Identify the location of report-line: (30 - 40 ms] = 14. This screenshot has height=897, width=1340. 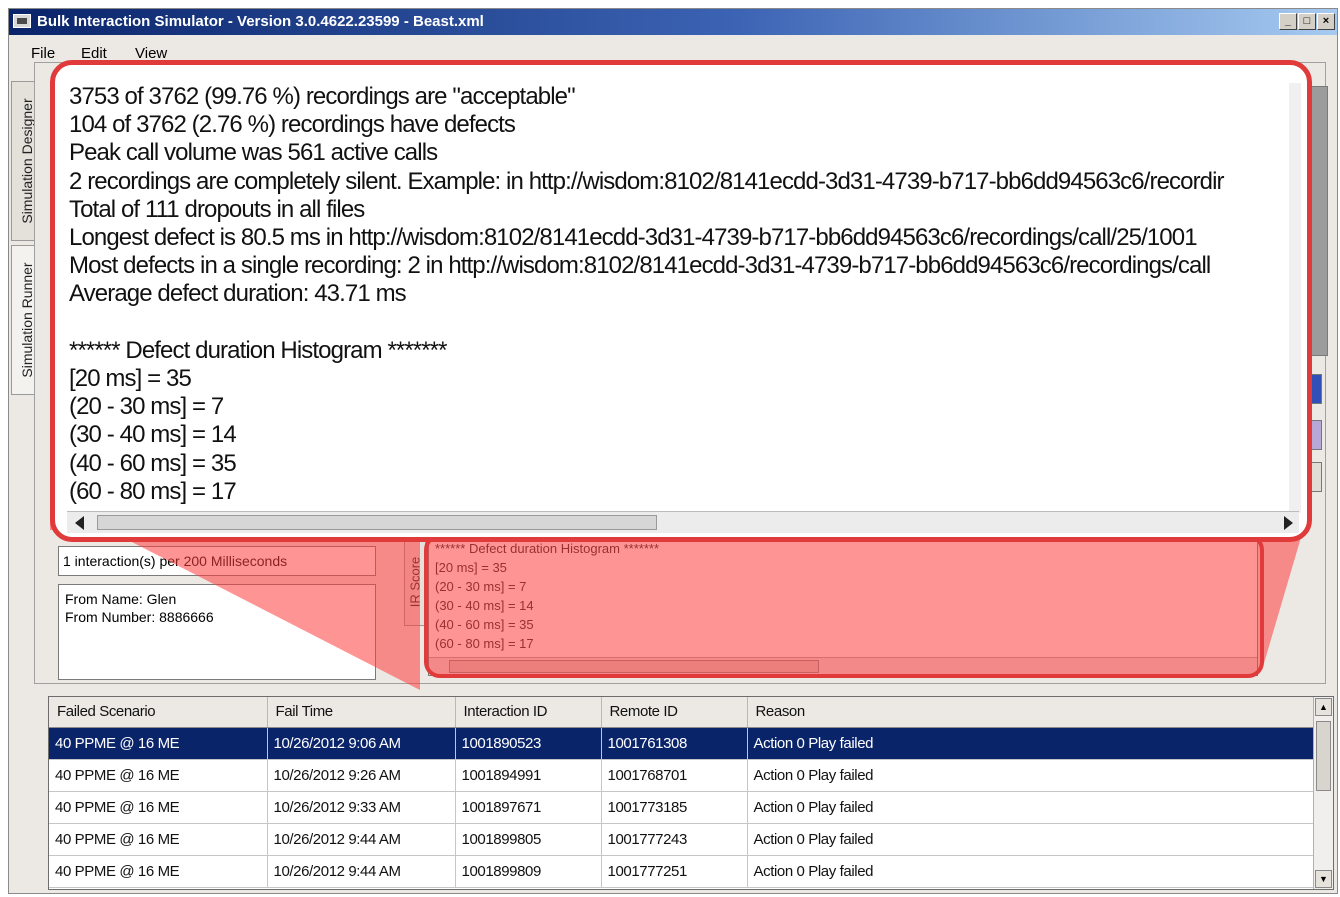
(153, 435).